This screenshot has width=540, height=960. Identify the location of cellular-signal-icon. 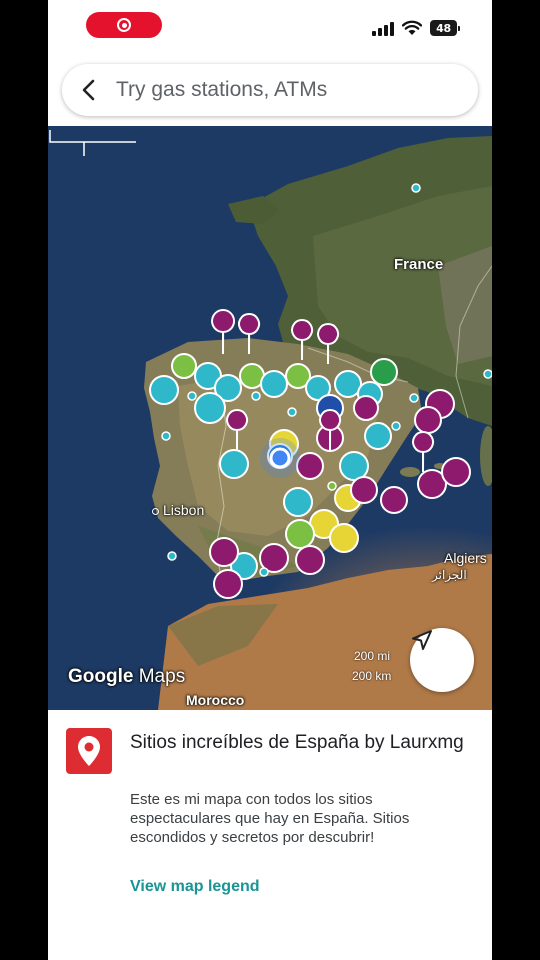
(383, 29).